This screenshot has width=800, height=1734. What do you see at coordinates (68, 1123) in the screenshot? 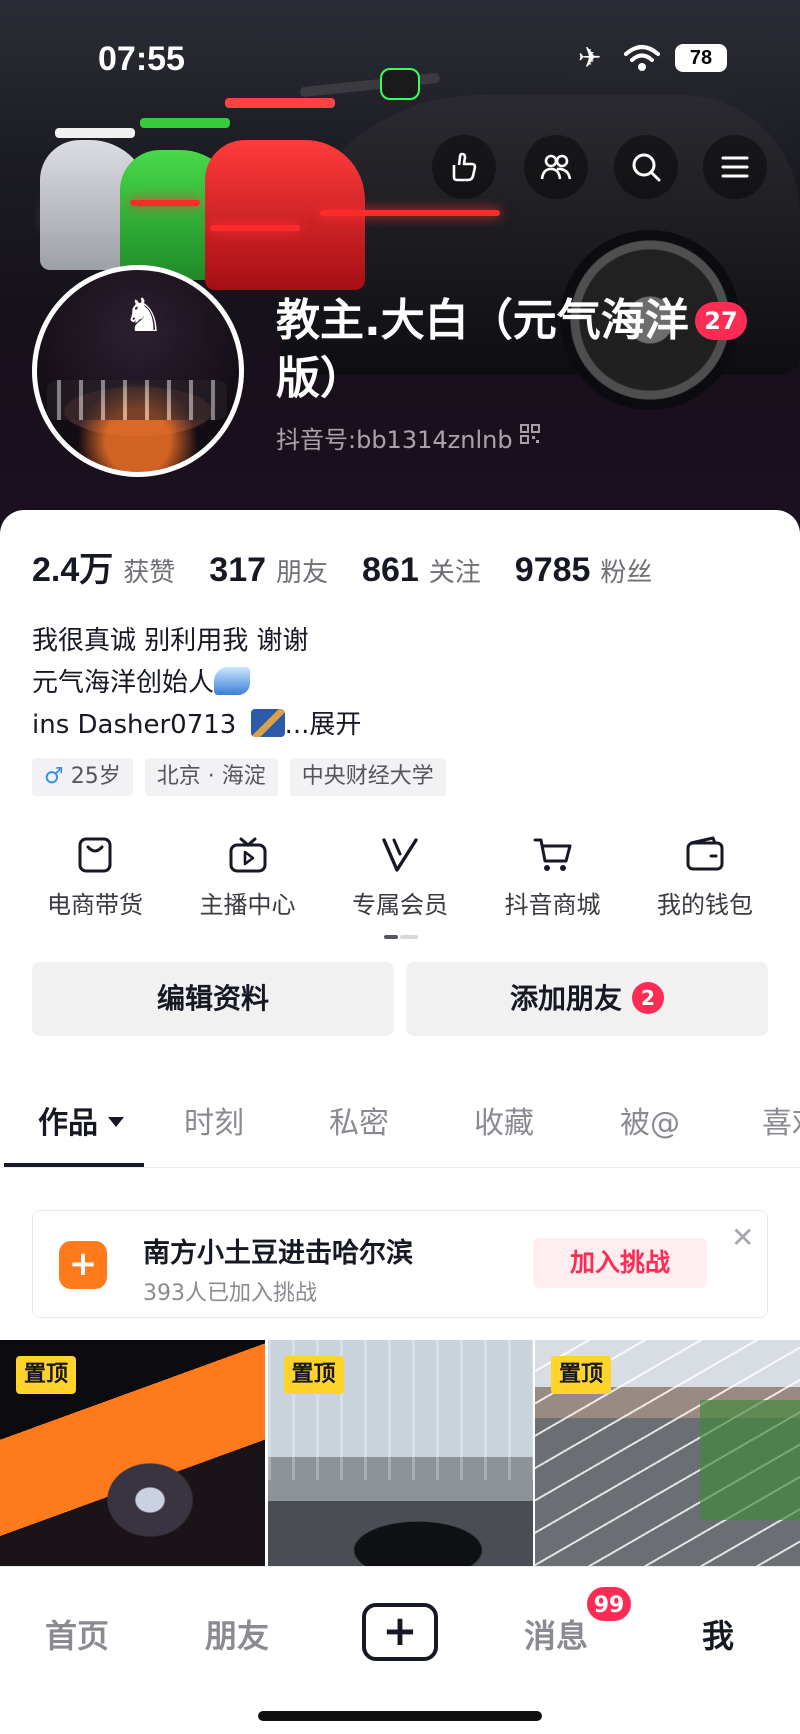
I see `tab-label: 作品` at bounding box center [68, 1123].